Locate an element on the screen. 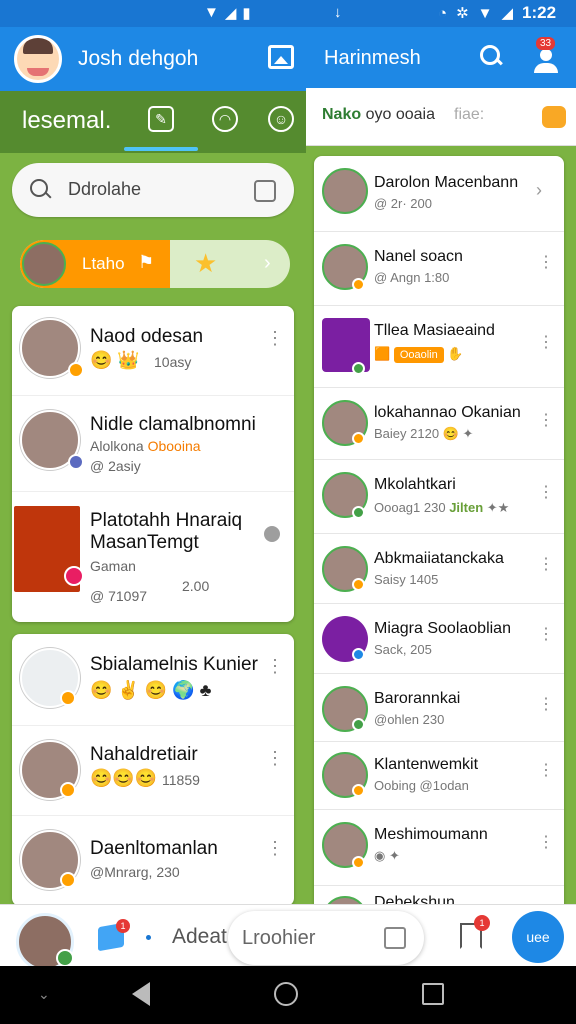  avatar is located at coordinates (44, 264).